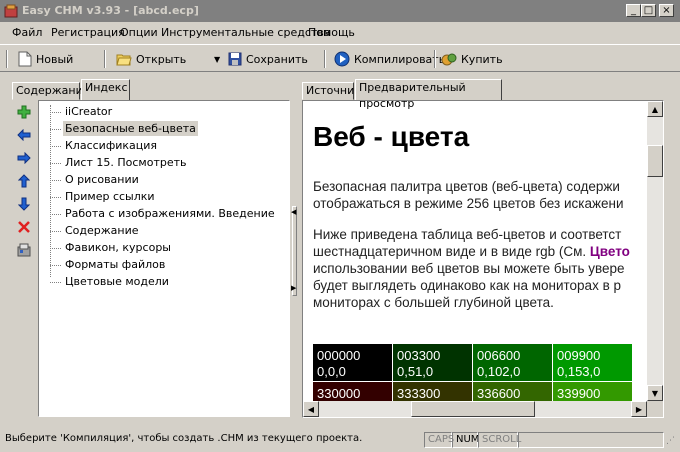 Image resolution: width=680 pixels, height=452 pixels. I want to click on color-hex: 009900, so click(579, 355).